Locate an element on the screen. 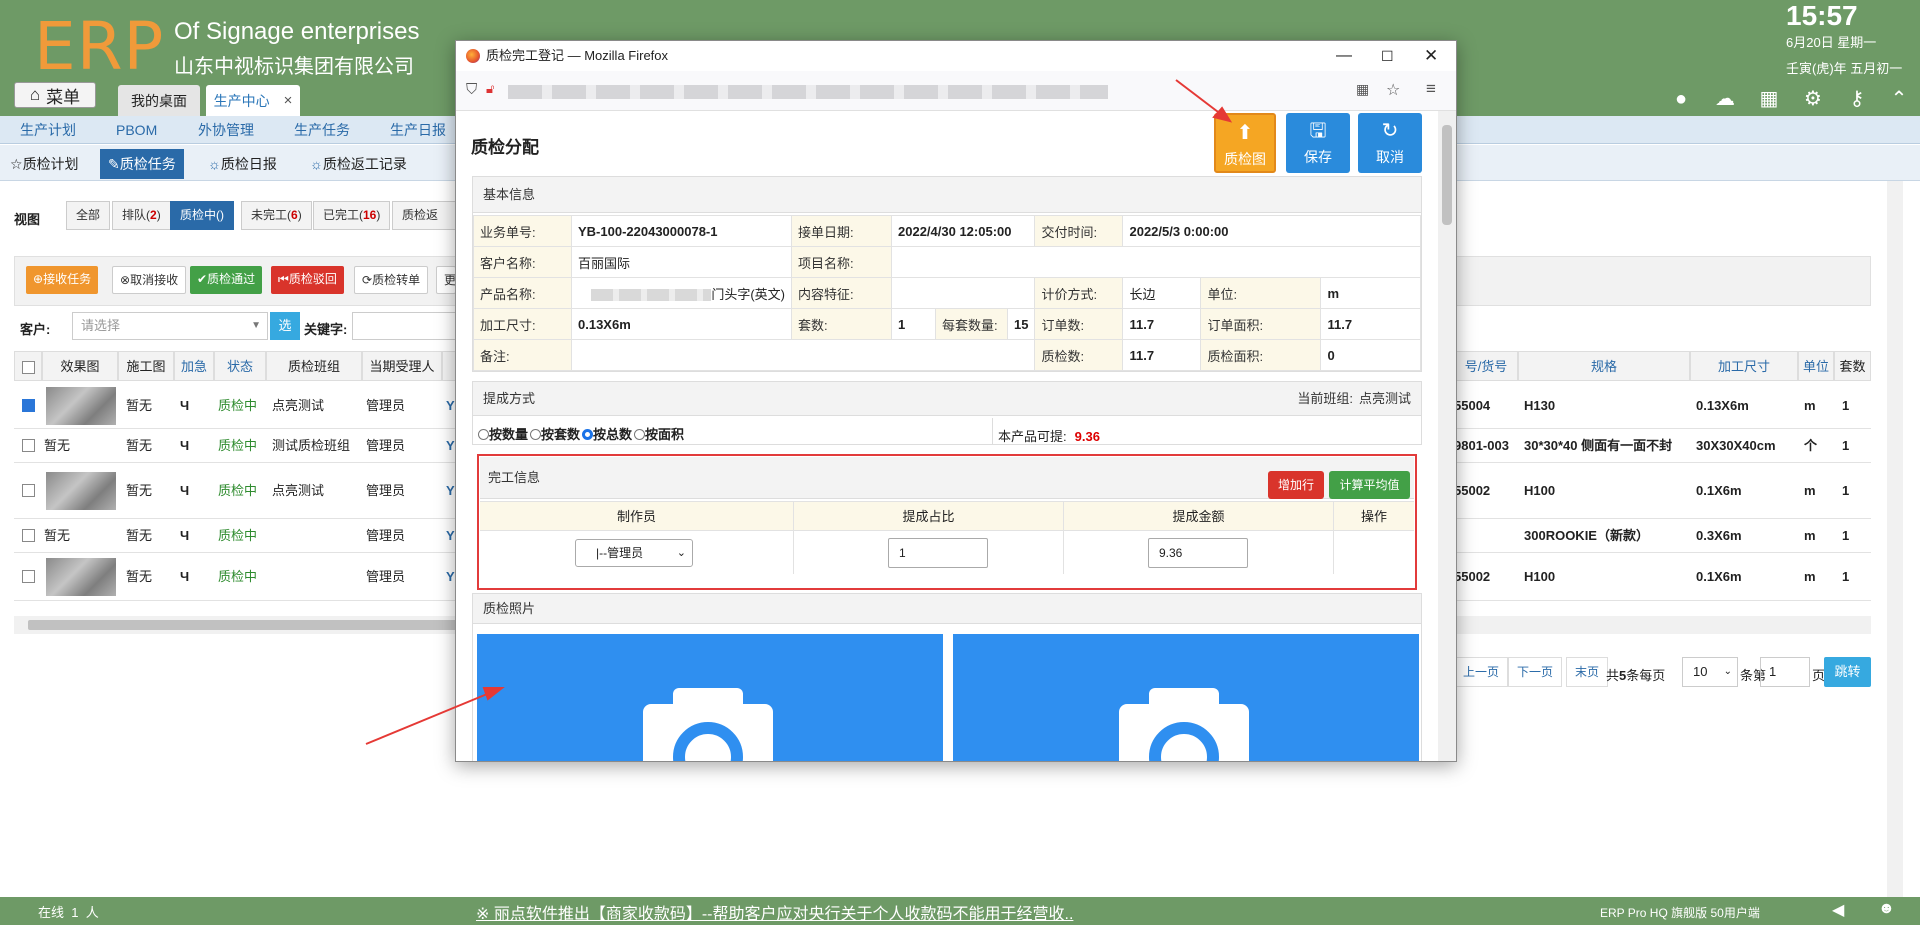  arrowhead is located at coordinates (493, 694).